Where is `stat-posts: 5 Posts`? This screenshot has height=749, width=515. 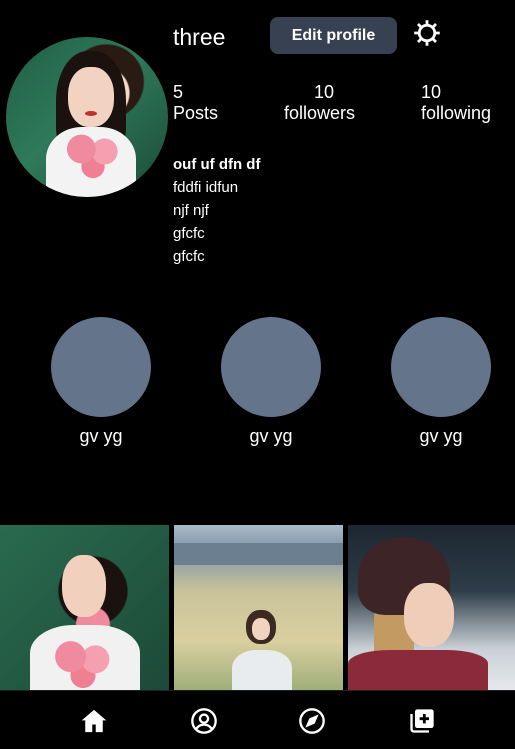
stat-posts: 5 Posts is located at coordinates (195, 103).